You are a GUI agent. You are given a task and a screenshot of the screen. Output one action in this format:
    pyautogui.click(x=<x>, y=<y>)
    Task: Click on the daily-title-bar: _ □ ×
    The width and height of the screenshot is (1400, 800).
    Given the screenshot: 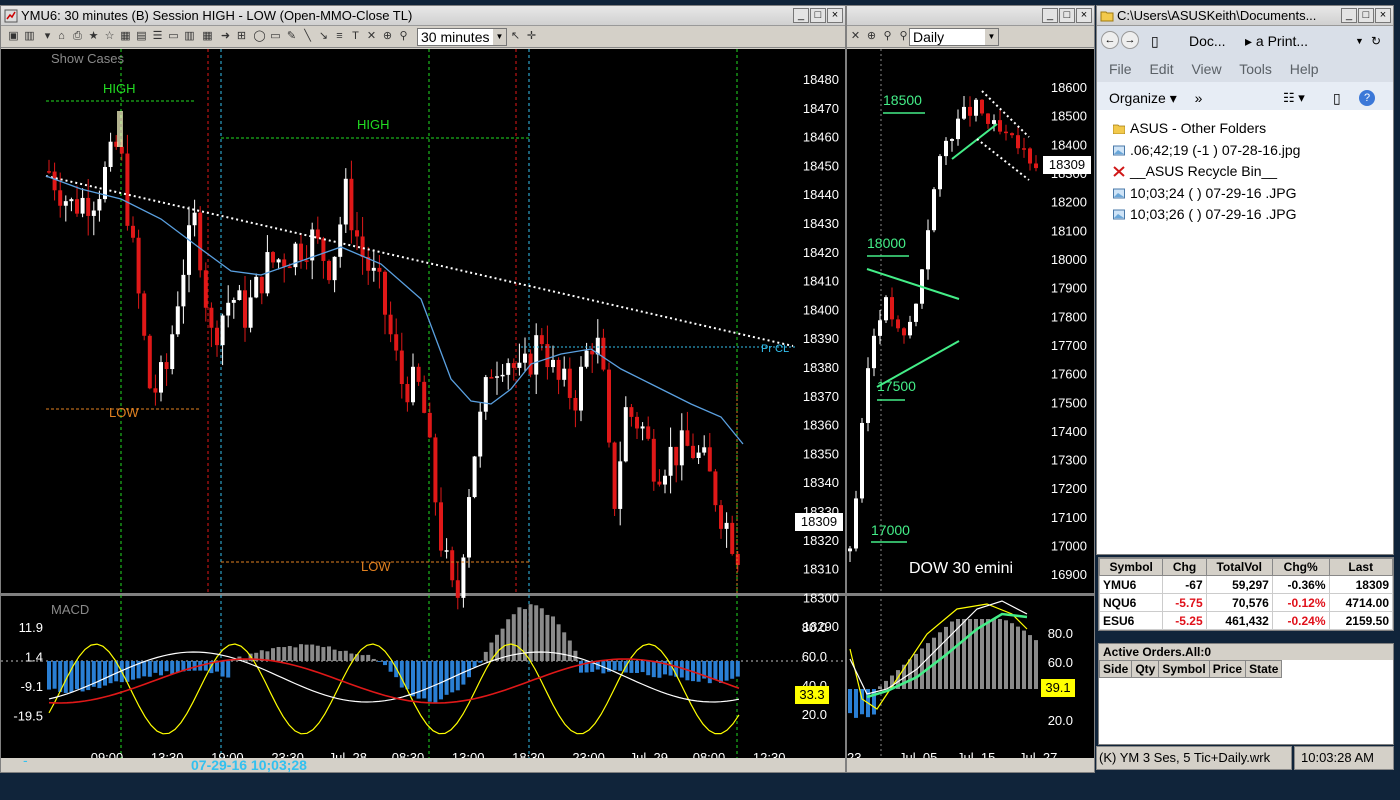 What is the action you would take?
    pyautogui.click(x=970, y=16)
    